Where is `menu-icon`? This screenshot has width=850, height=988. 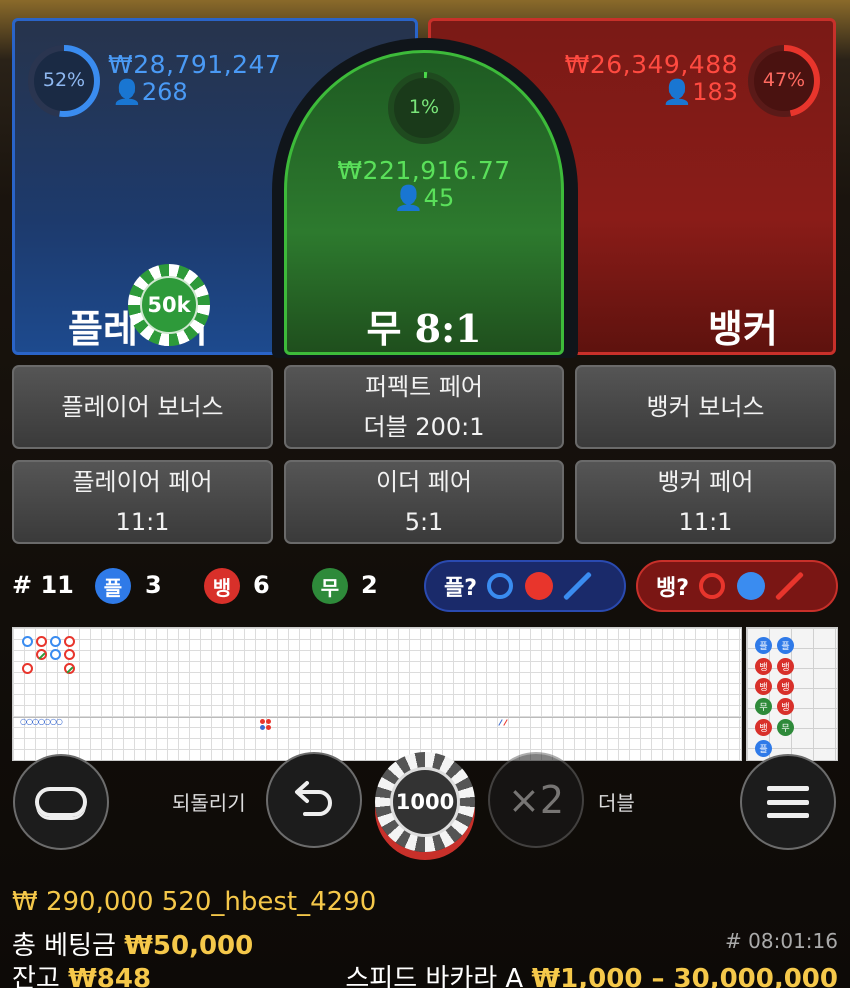
menu-icon is located at coordinates (788, 802).